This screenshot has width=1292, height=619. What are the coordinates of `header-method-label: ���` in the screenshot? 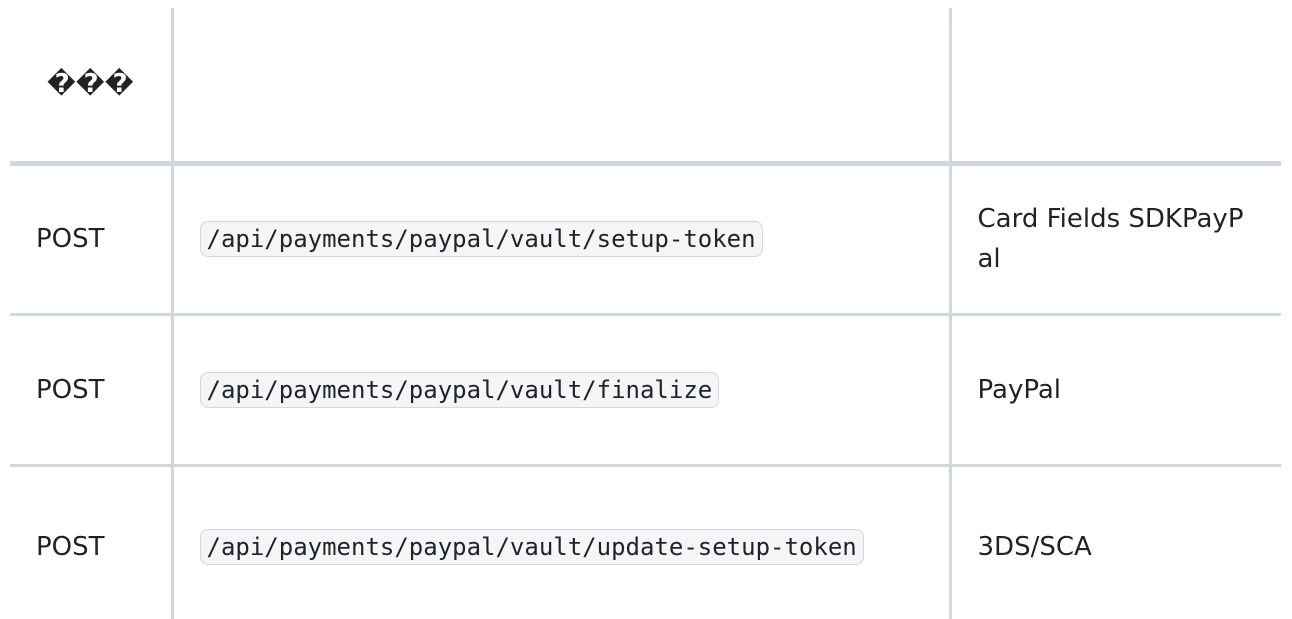 It's located at (90, 84).